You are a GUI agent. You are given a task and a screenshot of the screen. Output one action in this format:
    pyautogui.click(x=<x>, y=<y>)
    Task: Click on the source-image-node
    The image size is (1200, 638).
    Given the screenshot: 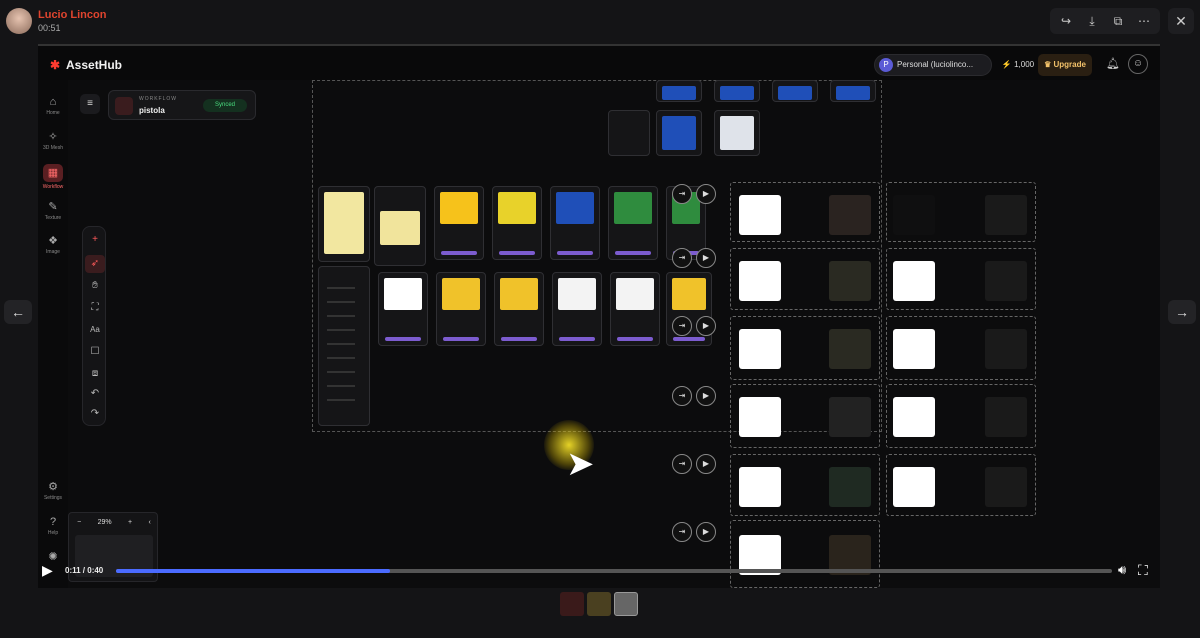 What is the action you would take?
    pyautogui.click(x=344, y=224)
    